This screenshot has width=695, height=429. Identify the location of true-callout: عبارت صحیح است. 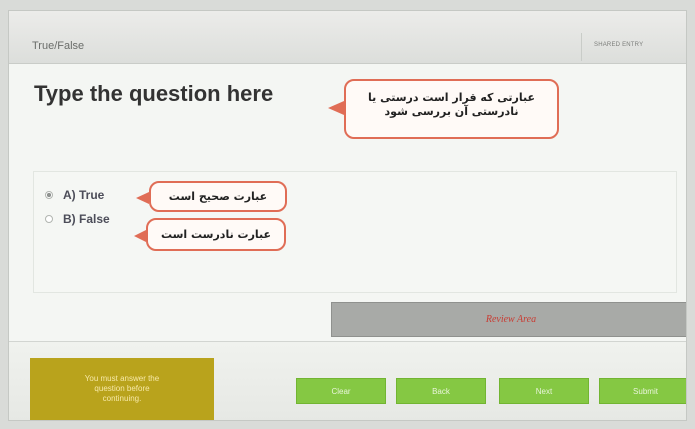
(218, 196).